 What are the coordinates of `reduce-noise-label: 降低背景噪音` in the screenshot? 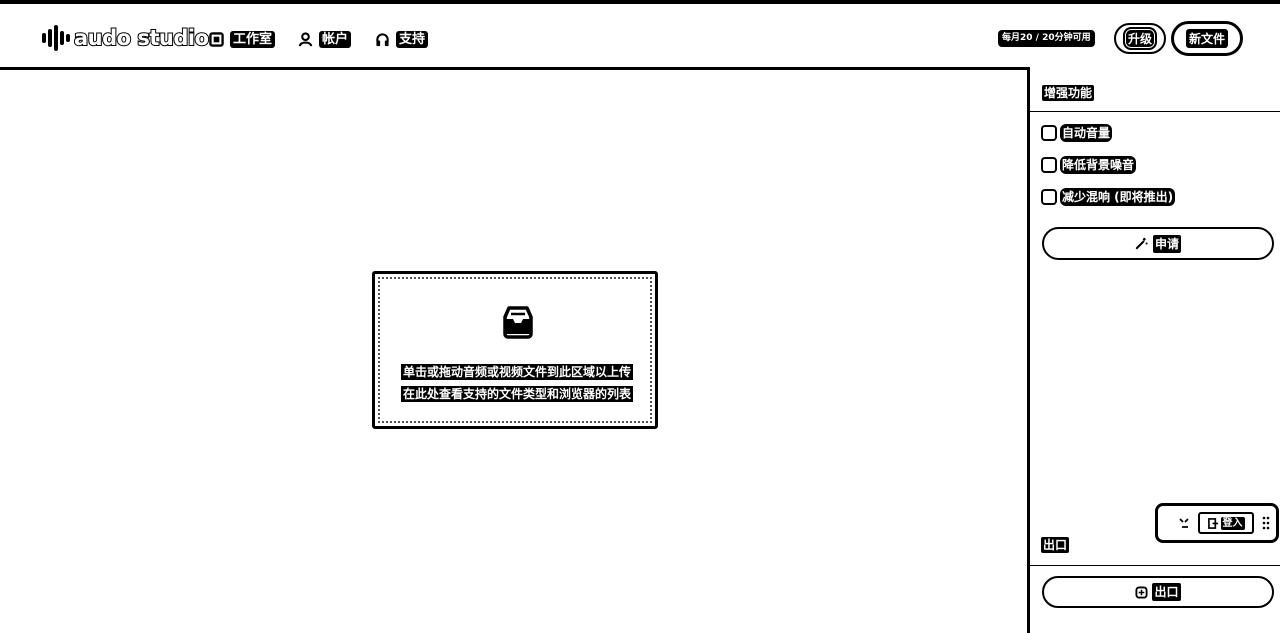 It's located at (1098, 165).